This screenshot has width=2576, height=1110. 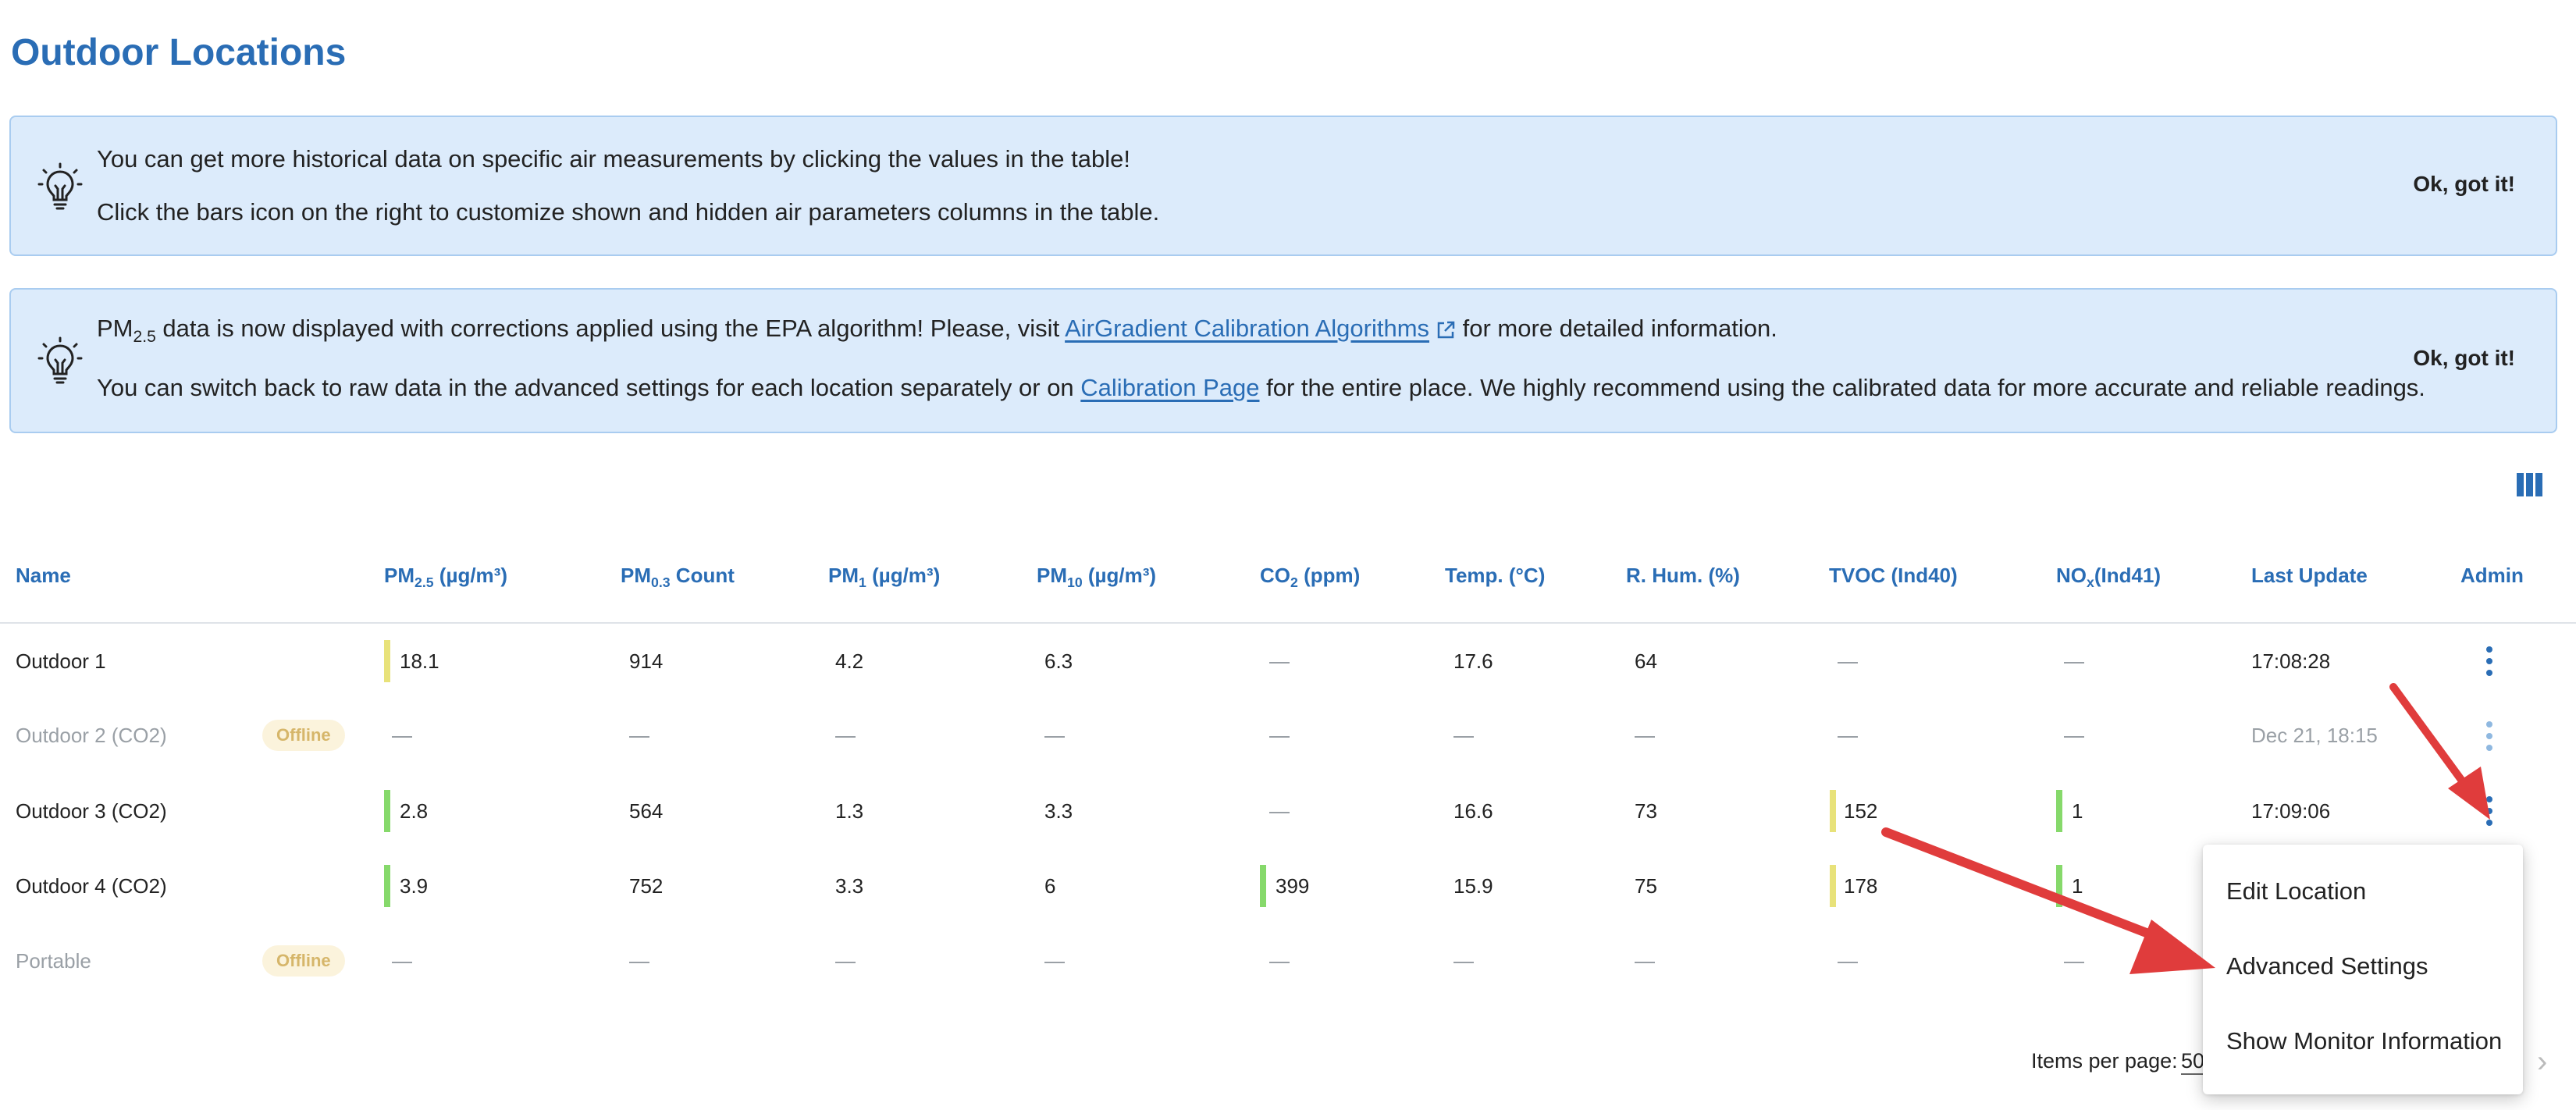 I want to click on humidity-value: 64, so click(x=1646, y=661).